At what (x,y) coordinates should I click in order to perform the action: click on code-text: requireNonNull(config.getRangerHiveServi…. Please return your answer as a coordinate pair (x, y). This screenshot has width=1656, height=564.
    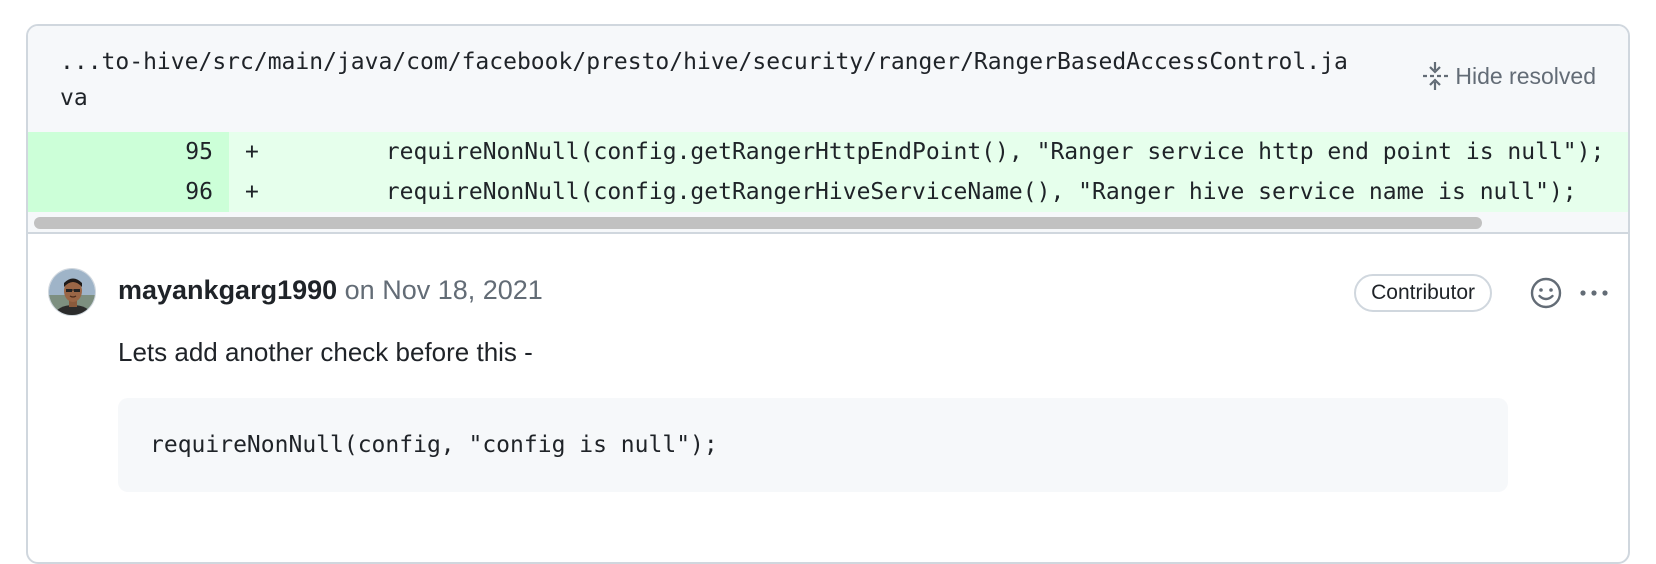
    Looking at the image, I should click on (926, 192).